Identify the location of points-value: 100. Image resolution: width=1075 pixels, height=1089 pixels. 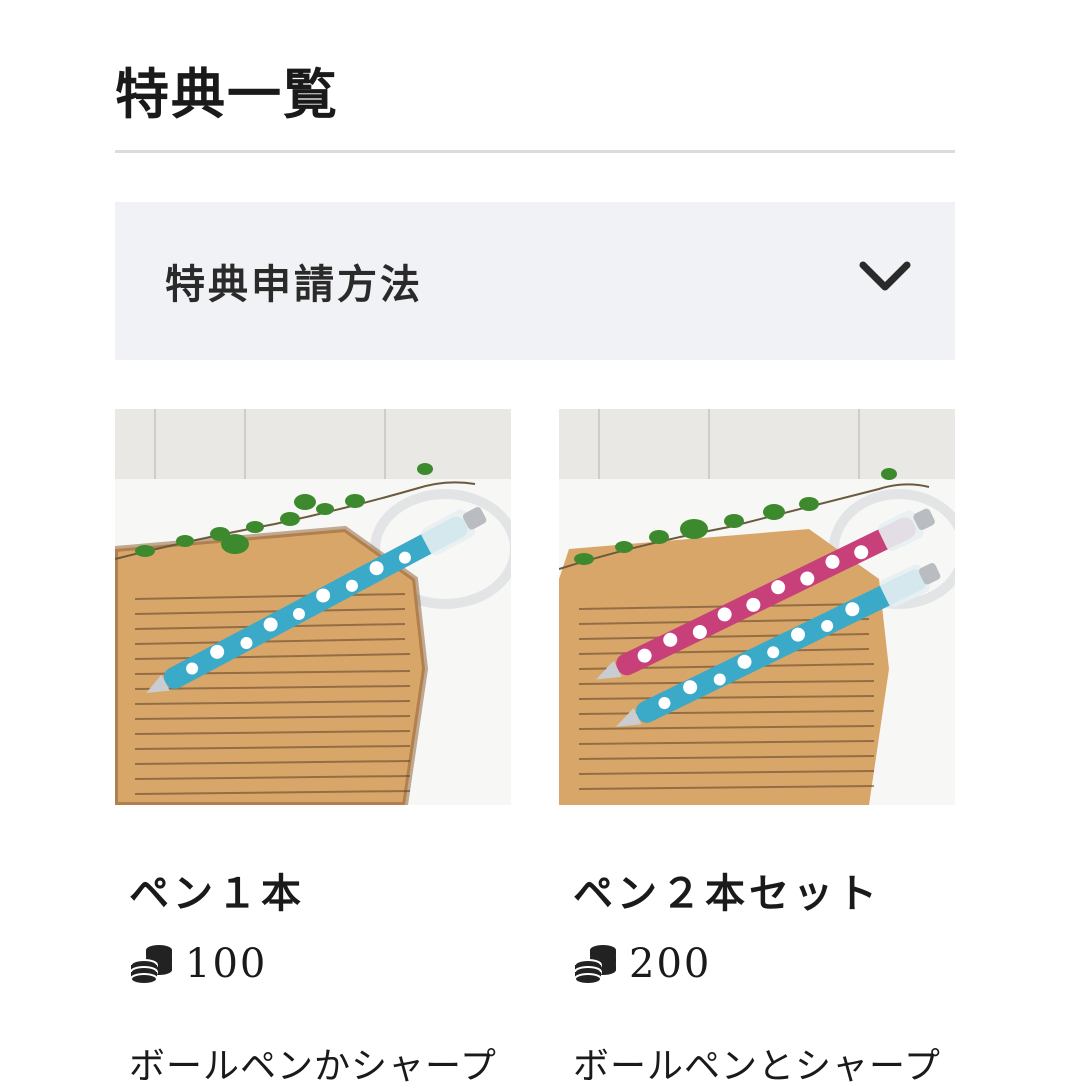
(226, 964).